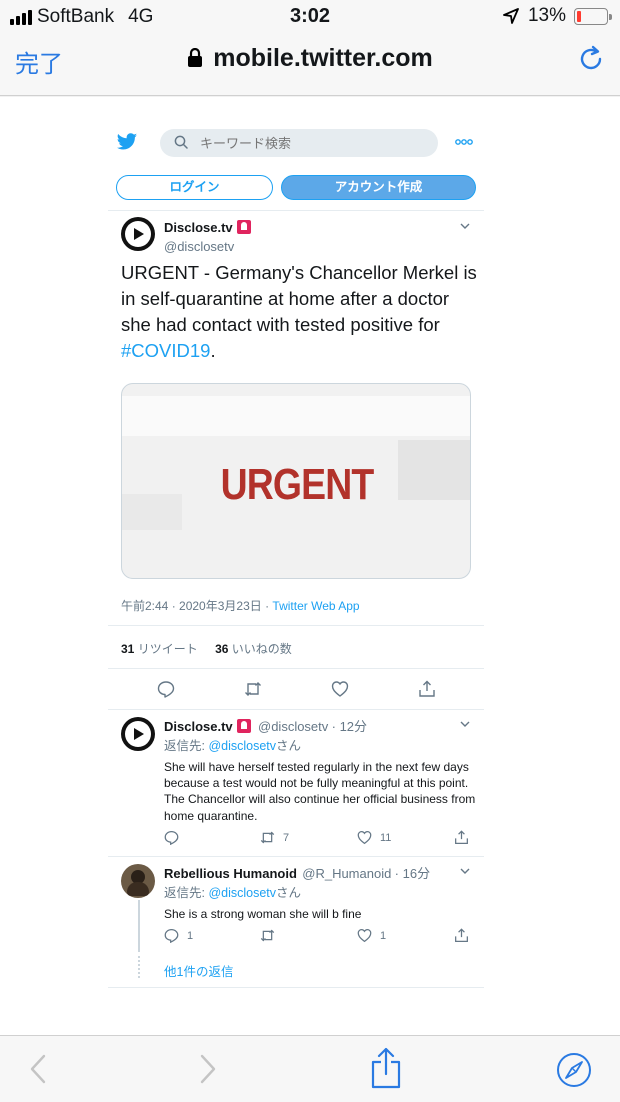 Image resolution: width=620 pixels, height=1102 pixels. What do you see at coordinates (194, 187) in the screenshot?
I see `login-button: ログイン` at bounding box center [194, 187].